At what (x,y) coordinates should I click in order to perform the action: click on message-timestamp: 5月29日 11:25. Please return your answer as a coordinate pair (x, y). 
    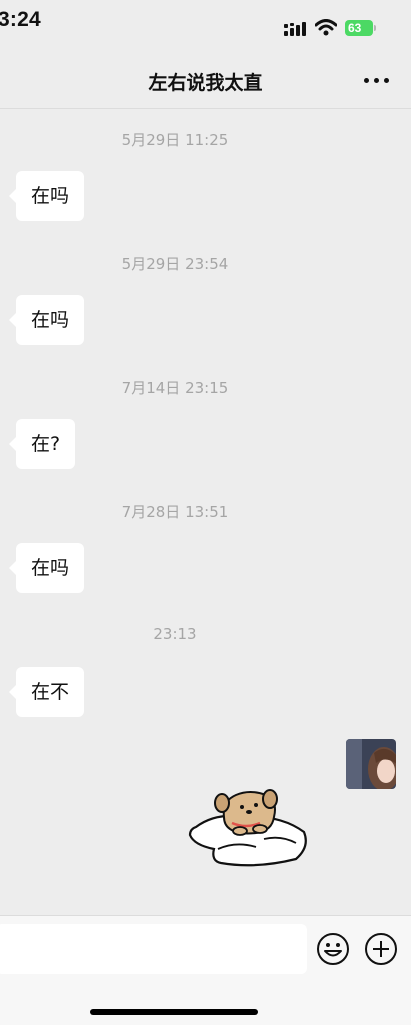
    Looking at the image, I should click on (175, 140).